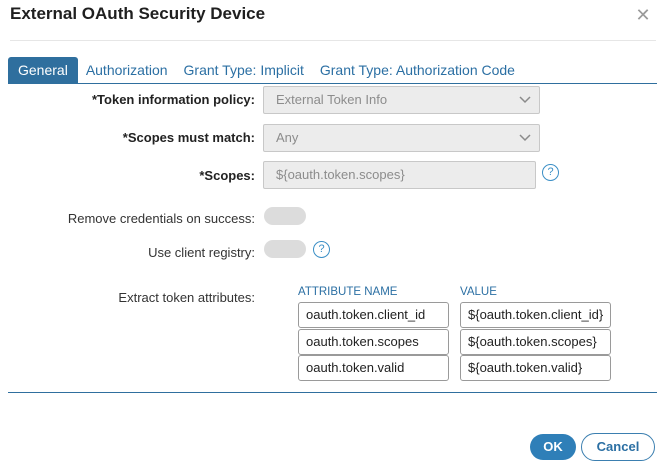  Describe the element at coordinates (332, 392) in the screenshot. I see `footer-divider` at that location.